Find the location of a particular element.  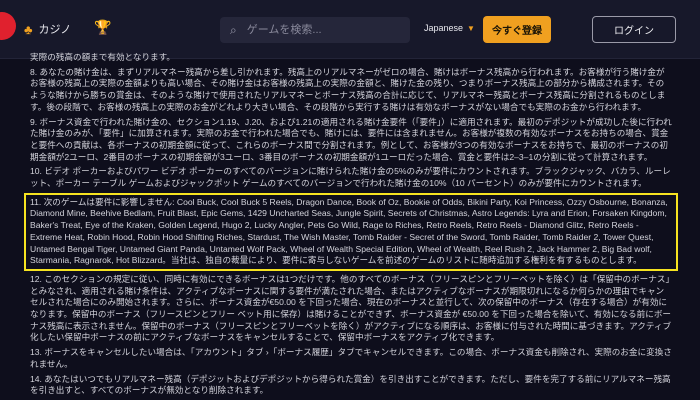

casino-icon: ♣ is located at coordinates (28, 29).